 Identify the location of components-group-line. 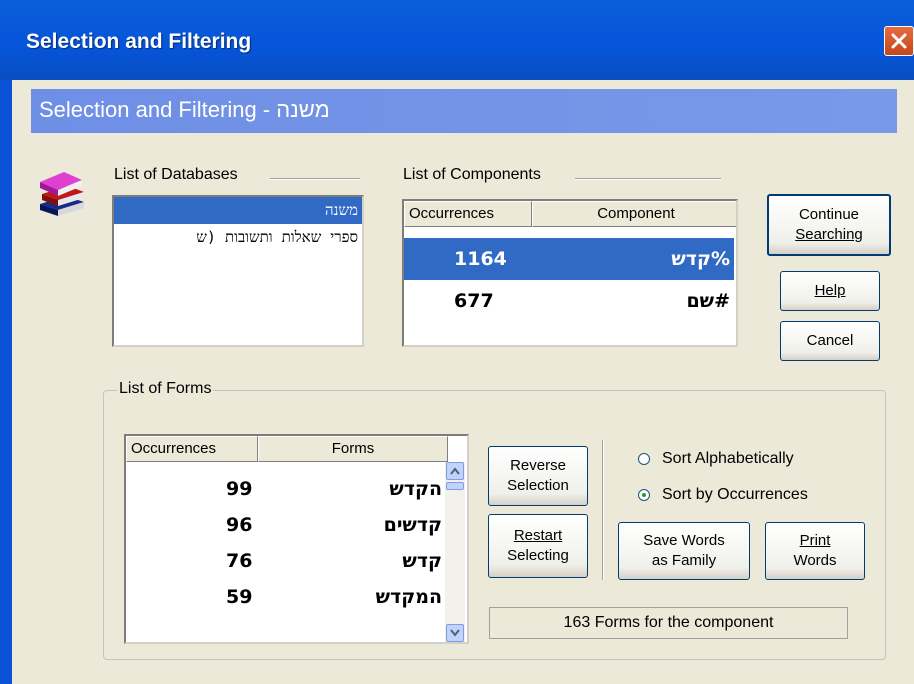
(648, 179).